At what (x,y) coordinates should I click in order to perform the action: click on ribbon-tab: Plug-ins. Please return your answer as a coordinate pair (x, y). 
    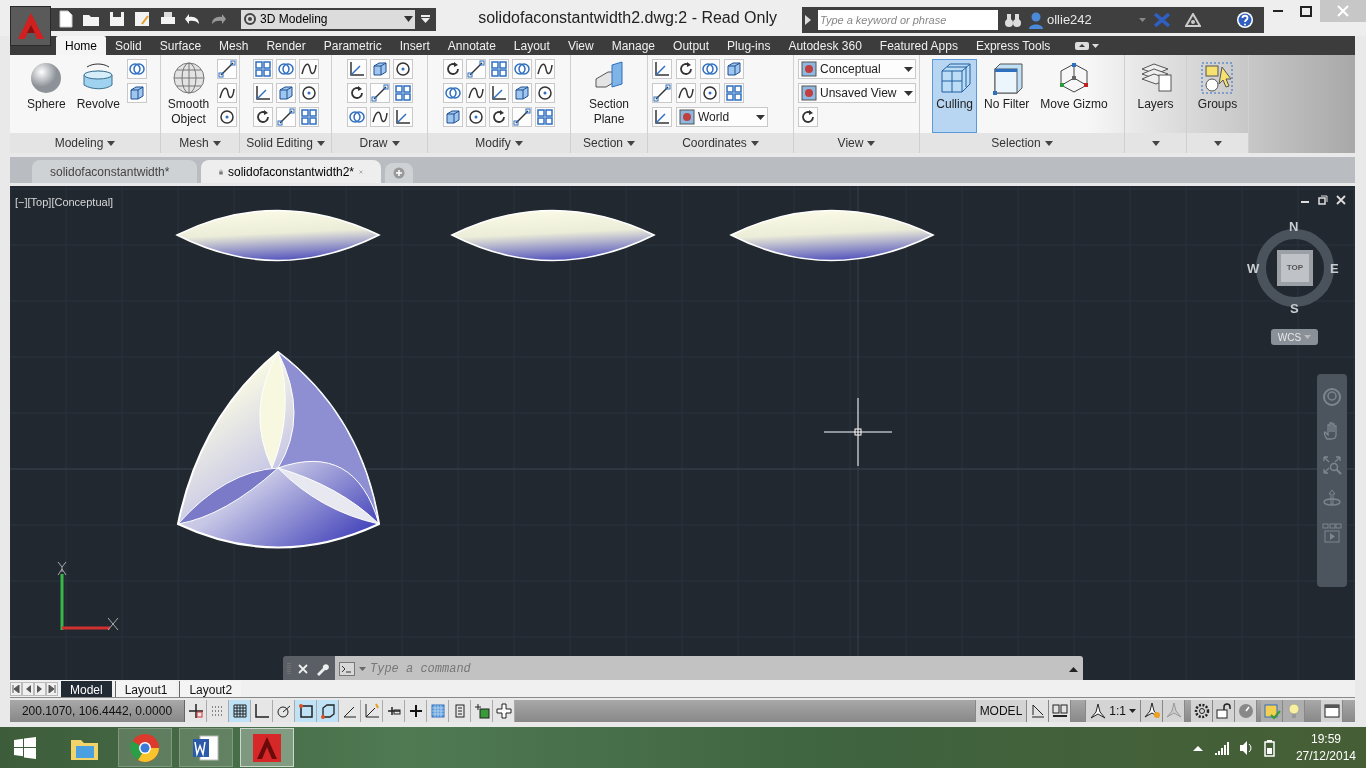
    Looking at the image, I should click on (749, 45).